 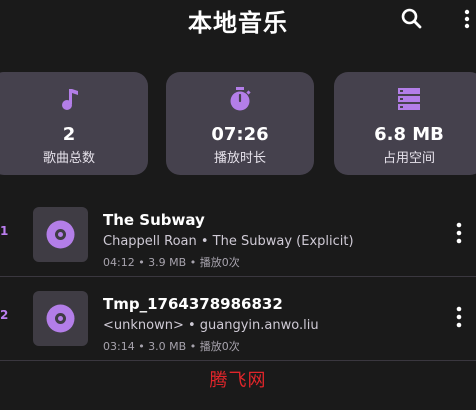 I want to click on stat-value: 6.8 MB, so click(x=409, y=134).